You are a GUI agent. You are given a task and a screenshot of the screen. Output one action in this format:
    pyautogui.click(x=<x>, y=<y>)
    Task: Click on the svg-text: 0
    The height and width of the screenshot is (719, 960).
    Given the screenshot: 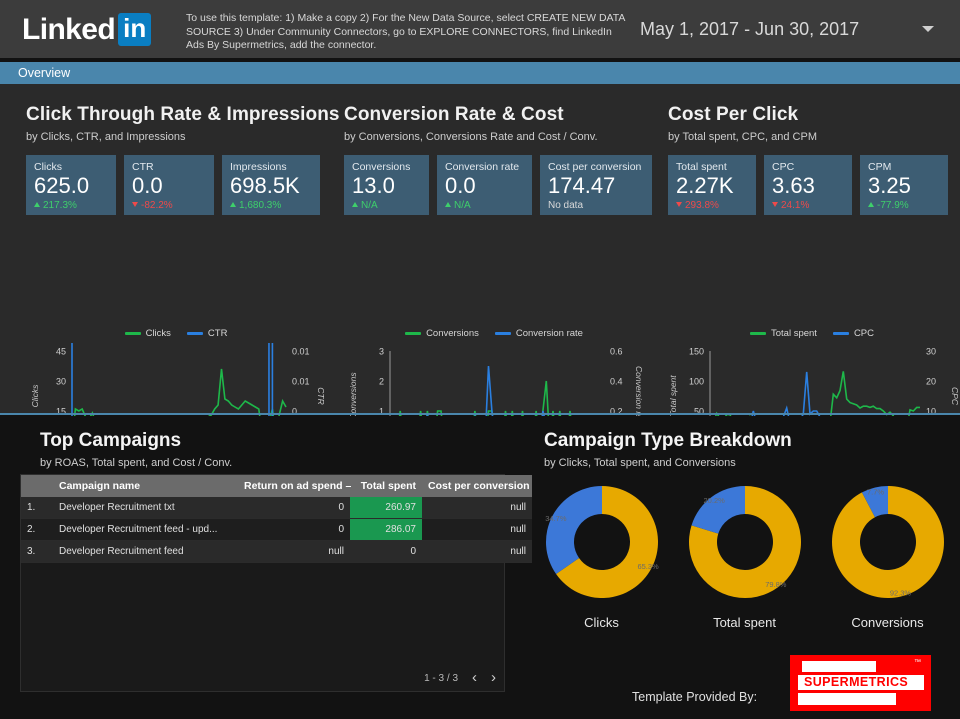 What is the action you would take?
    pyautogui.click(x=294, y=412)
    